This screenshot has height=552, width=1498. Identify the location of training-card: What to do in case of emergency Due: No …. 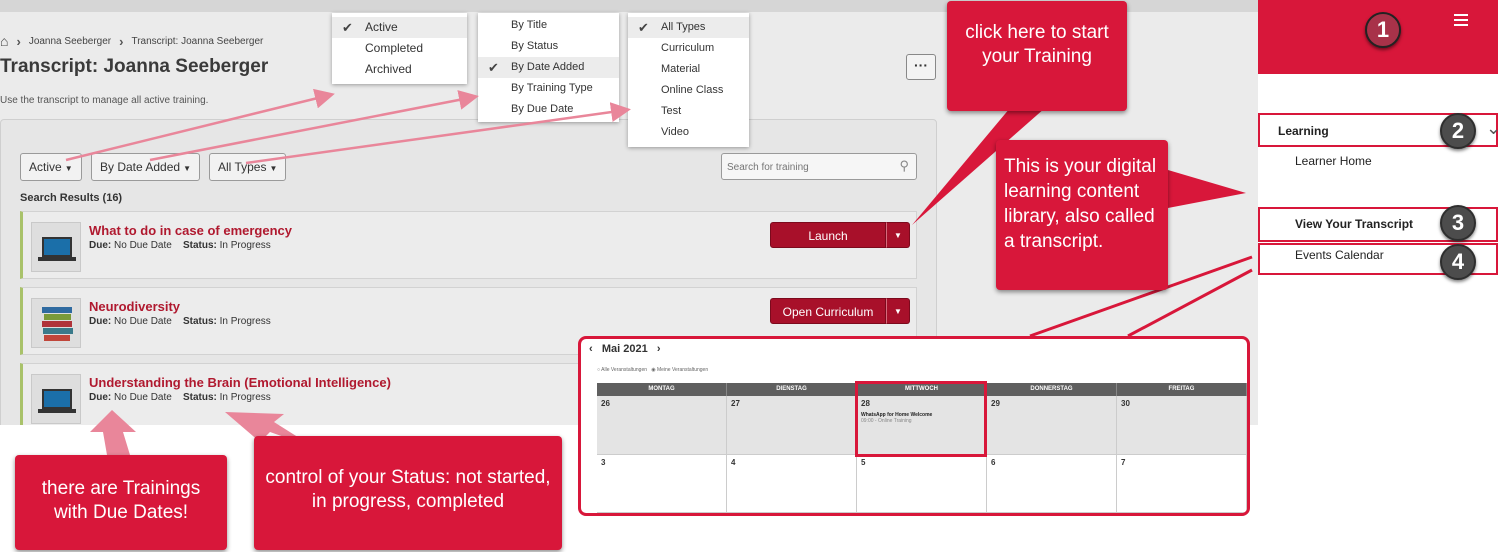
(468, 245).